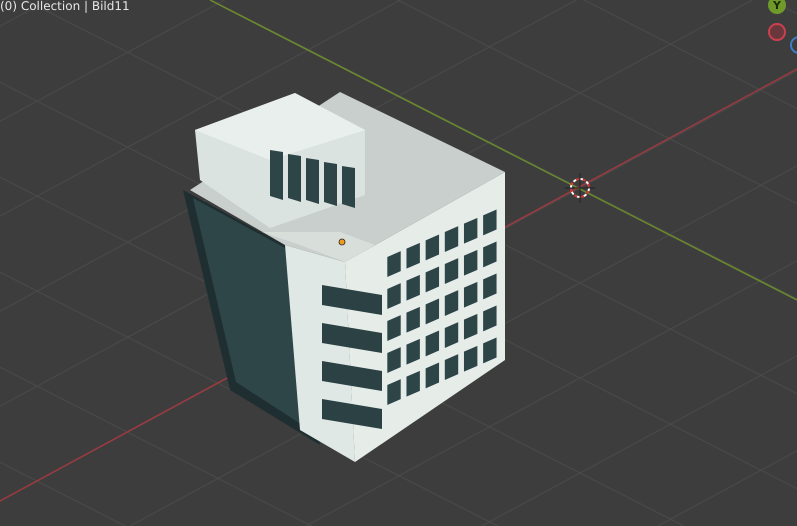 This screenshot has width=797, height=526. What do you see at coordinates (580, 188) in the screenshot?
I see `3d-cursor-icon` at bounding box center [580, 188].